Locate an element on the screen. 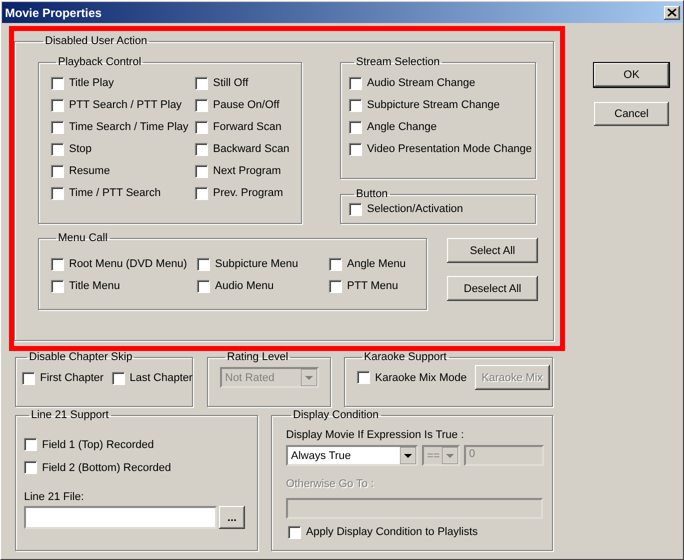 The height and width of the screenshot is (560, 684). field-label: Line 21 File: is located at coordinates (54, 497).